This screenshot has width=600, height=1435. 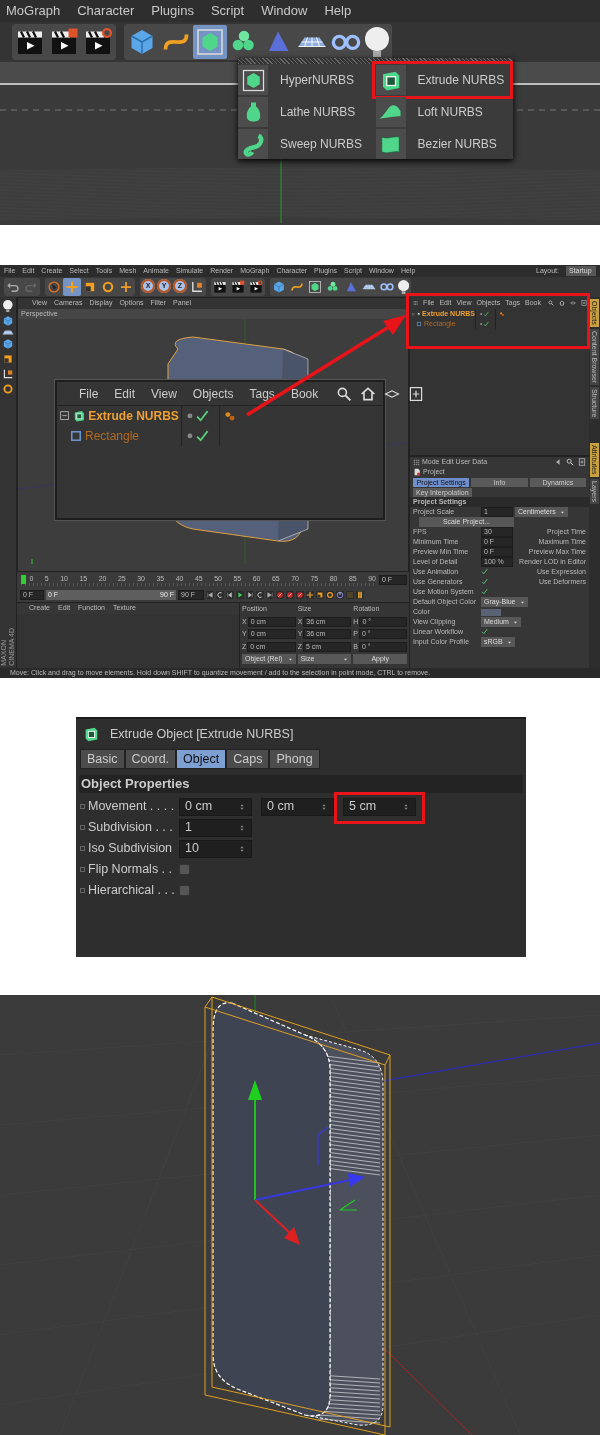 I want to click on tab: Object, so click(x=201, y=759).